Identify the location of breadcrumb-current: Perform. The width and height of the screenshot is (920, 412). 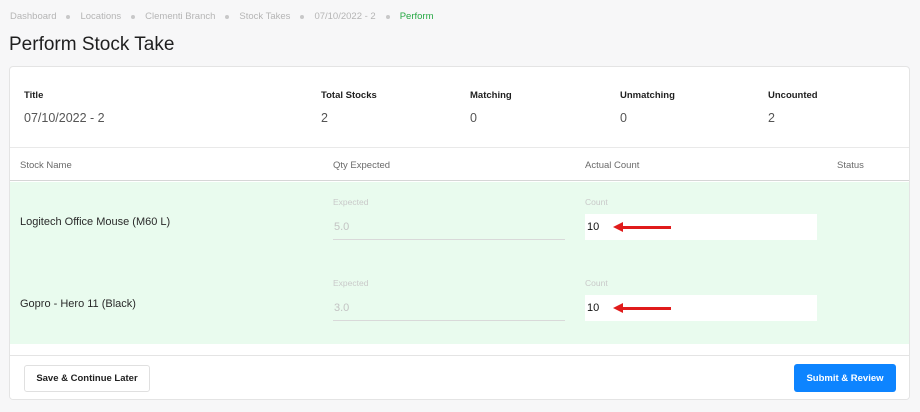
(416, 16).